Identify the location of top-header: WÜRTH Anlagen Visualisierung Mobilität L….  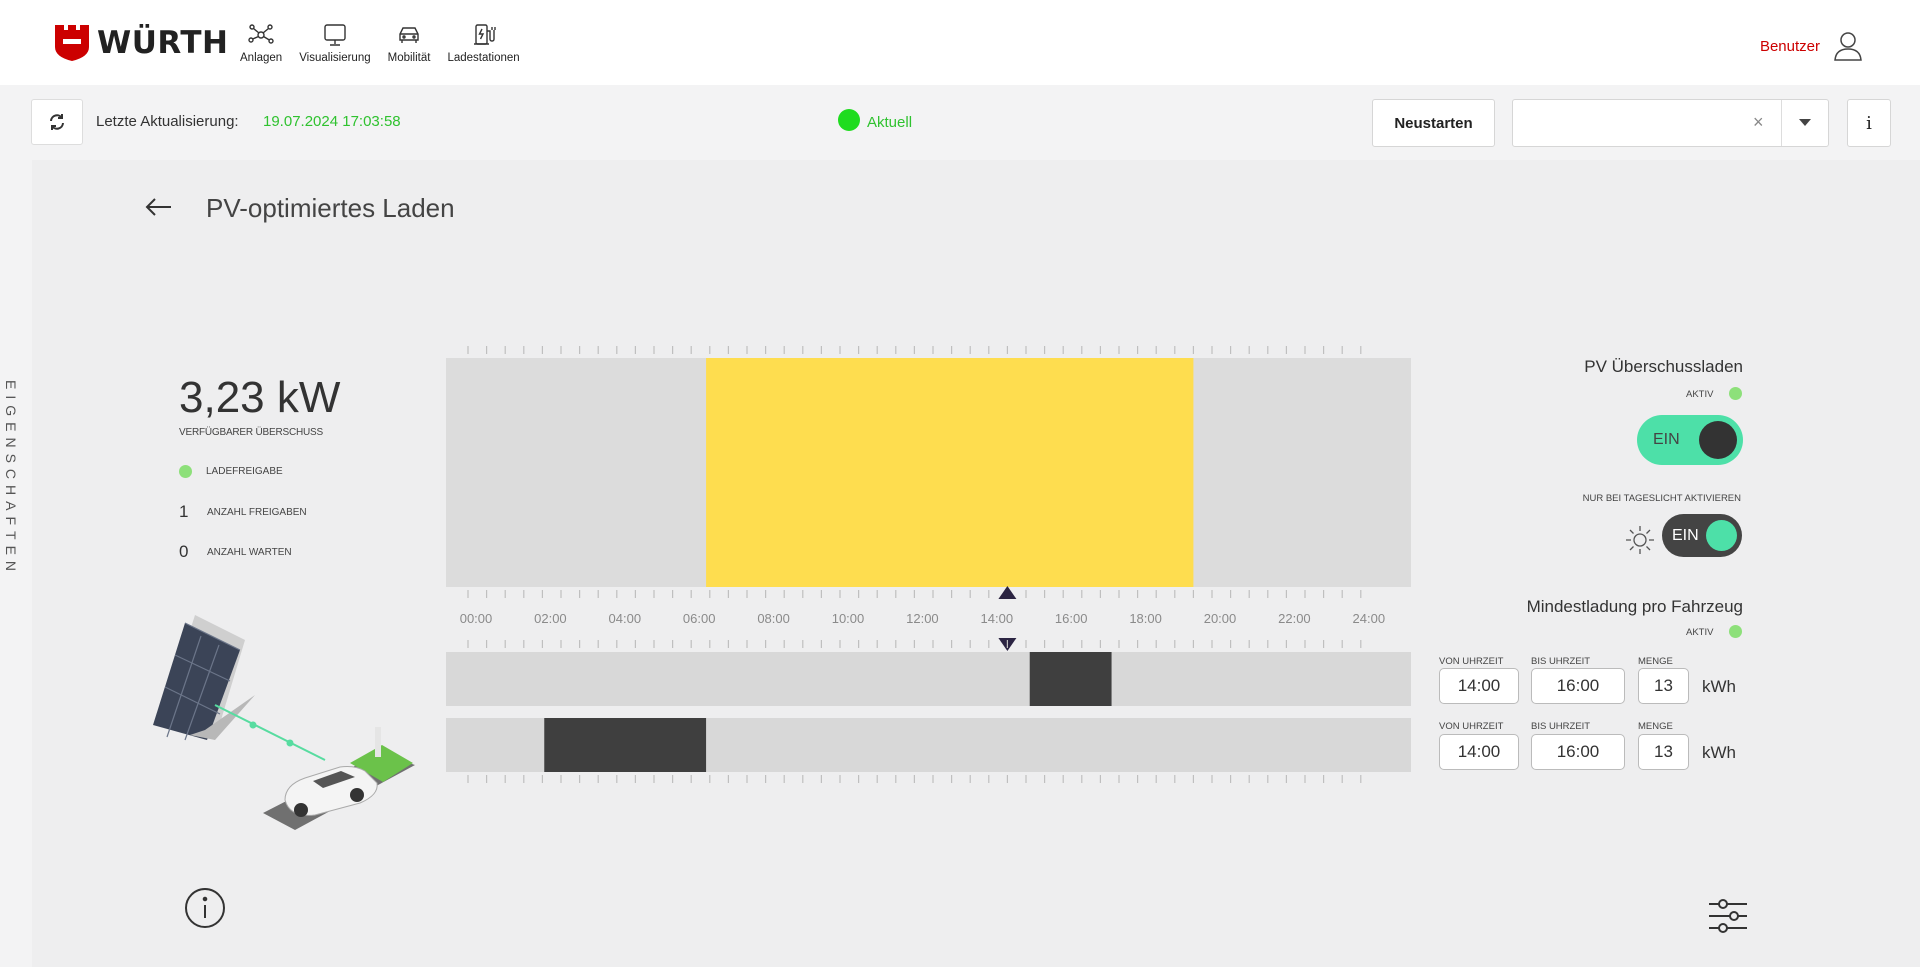
(960, 42).